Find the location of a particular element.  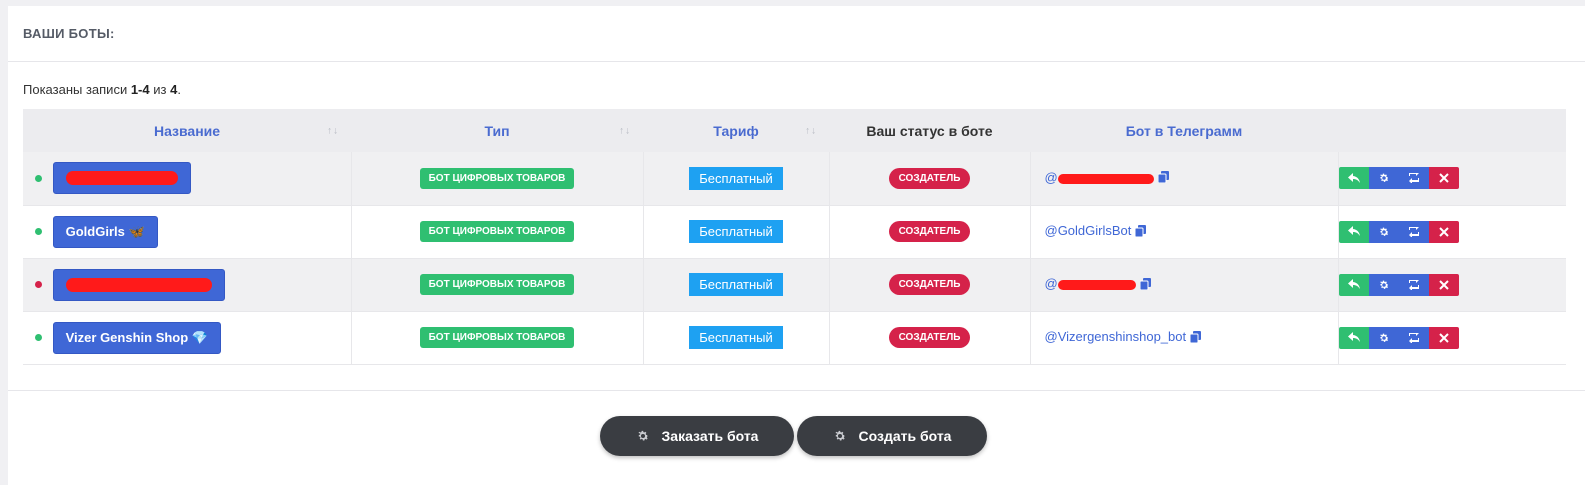

telegram-handle: @GoldGirlsBot is located at coordinates (1088, 231).